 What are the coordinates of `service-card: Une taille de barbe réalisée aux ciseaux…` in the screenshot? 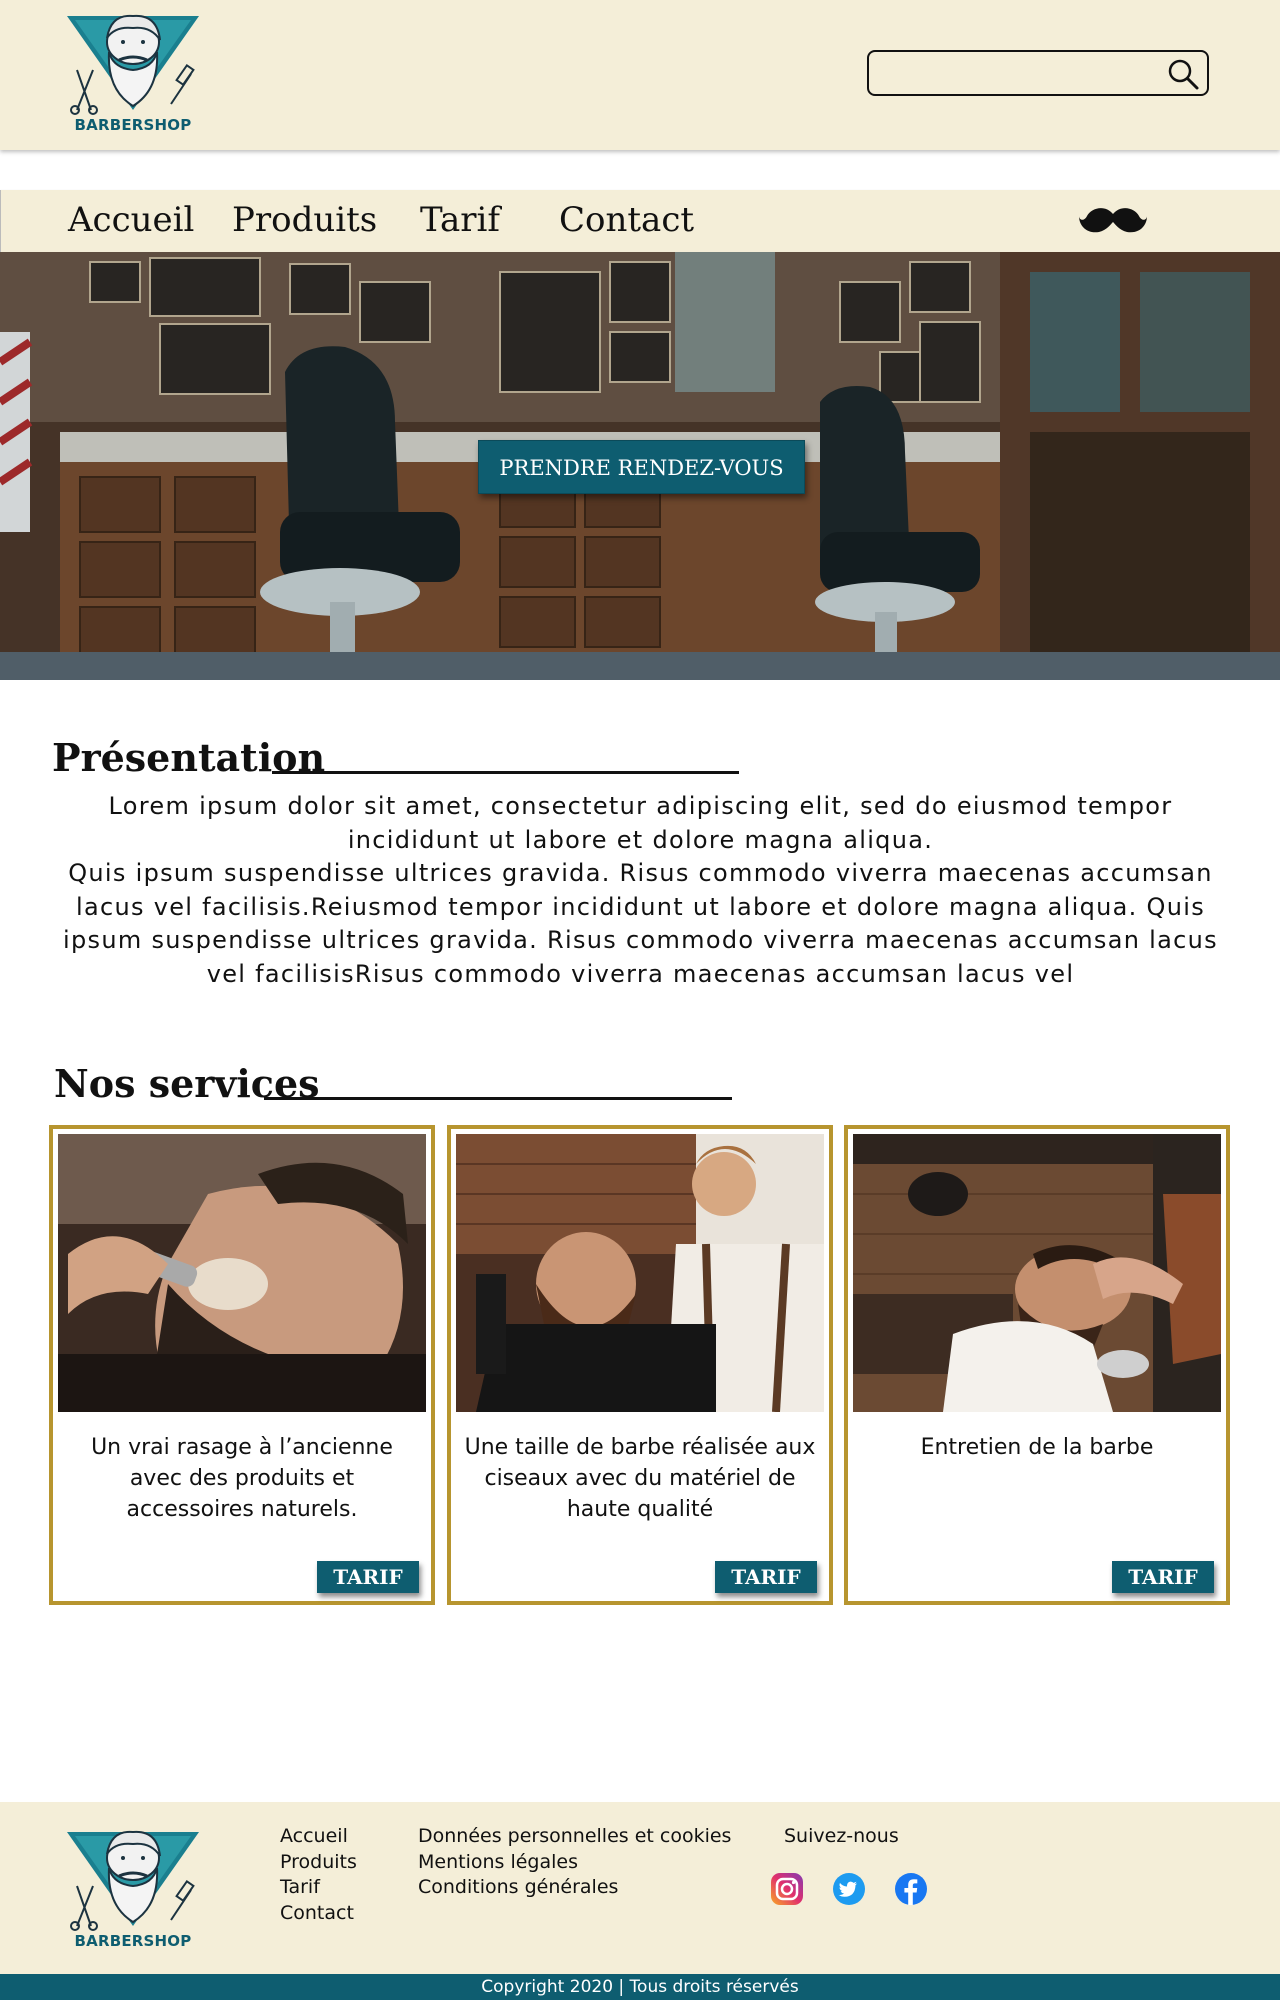 It's located at (640, 1365).